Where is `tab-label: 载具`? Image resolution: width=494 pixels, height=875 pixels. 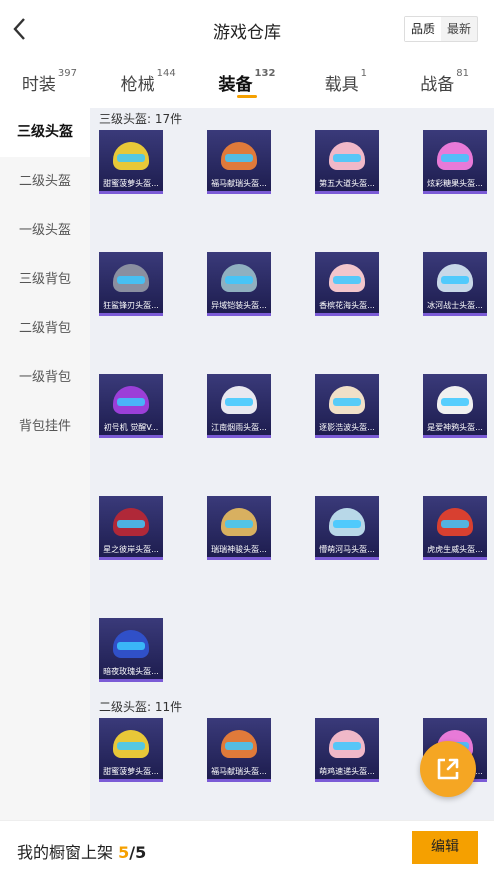 tab-label: 载具 is located at coordinates (341, 85).